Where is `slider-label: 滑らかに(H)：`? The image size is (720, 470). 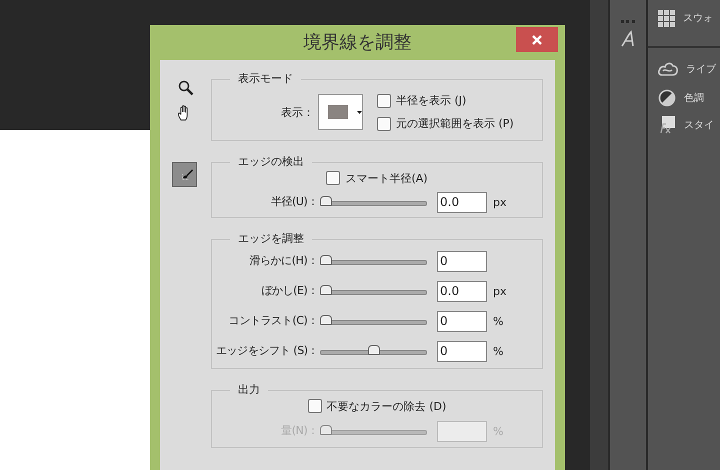 slider-label: 滑らかに(H)： is located at coordinates (283, 261).